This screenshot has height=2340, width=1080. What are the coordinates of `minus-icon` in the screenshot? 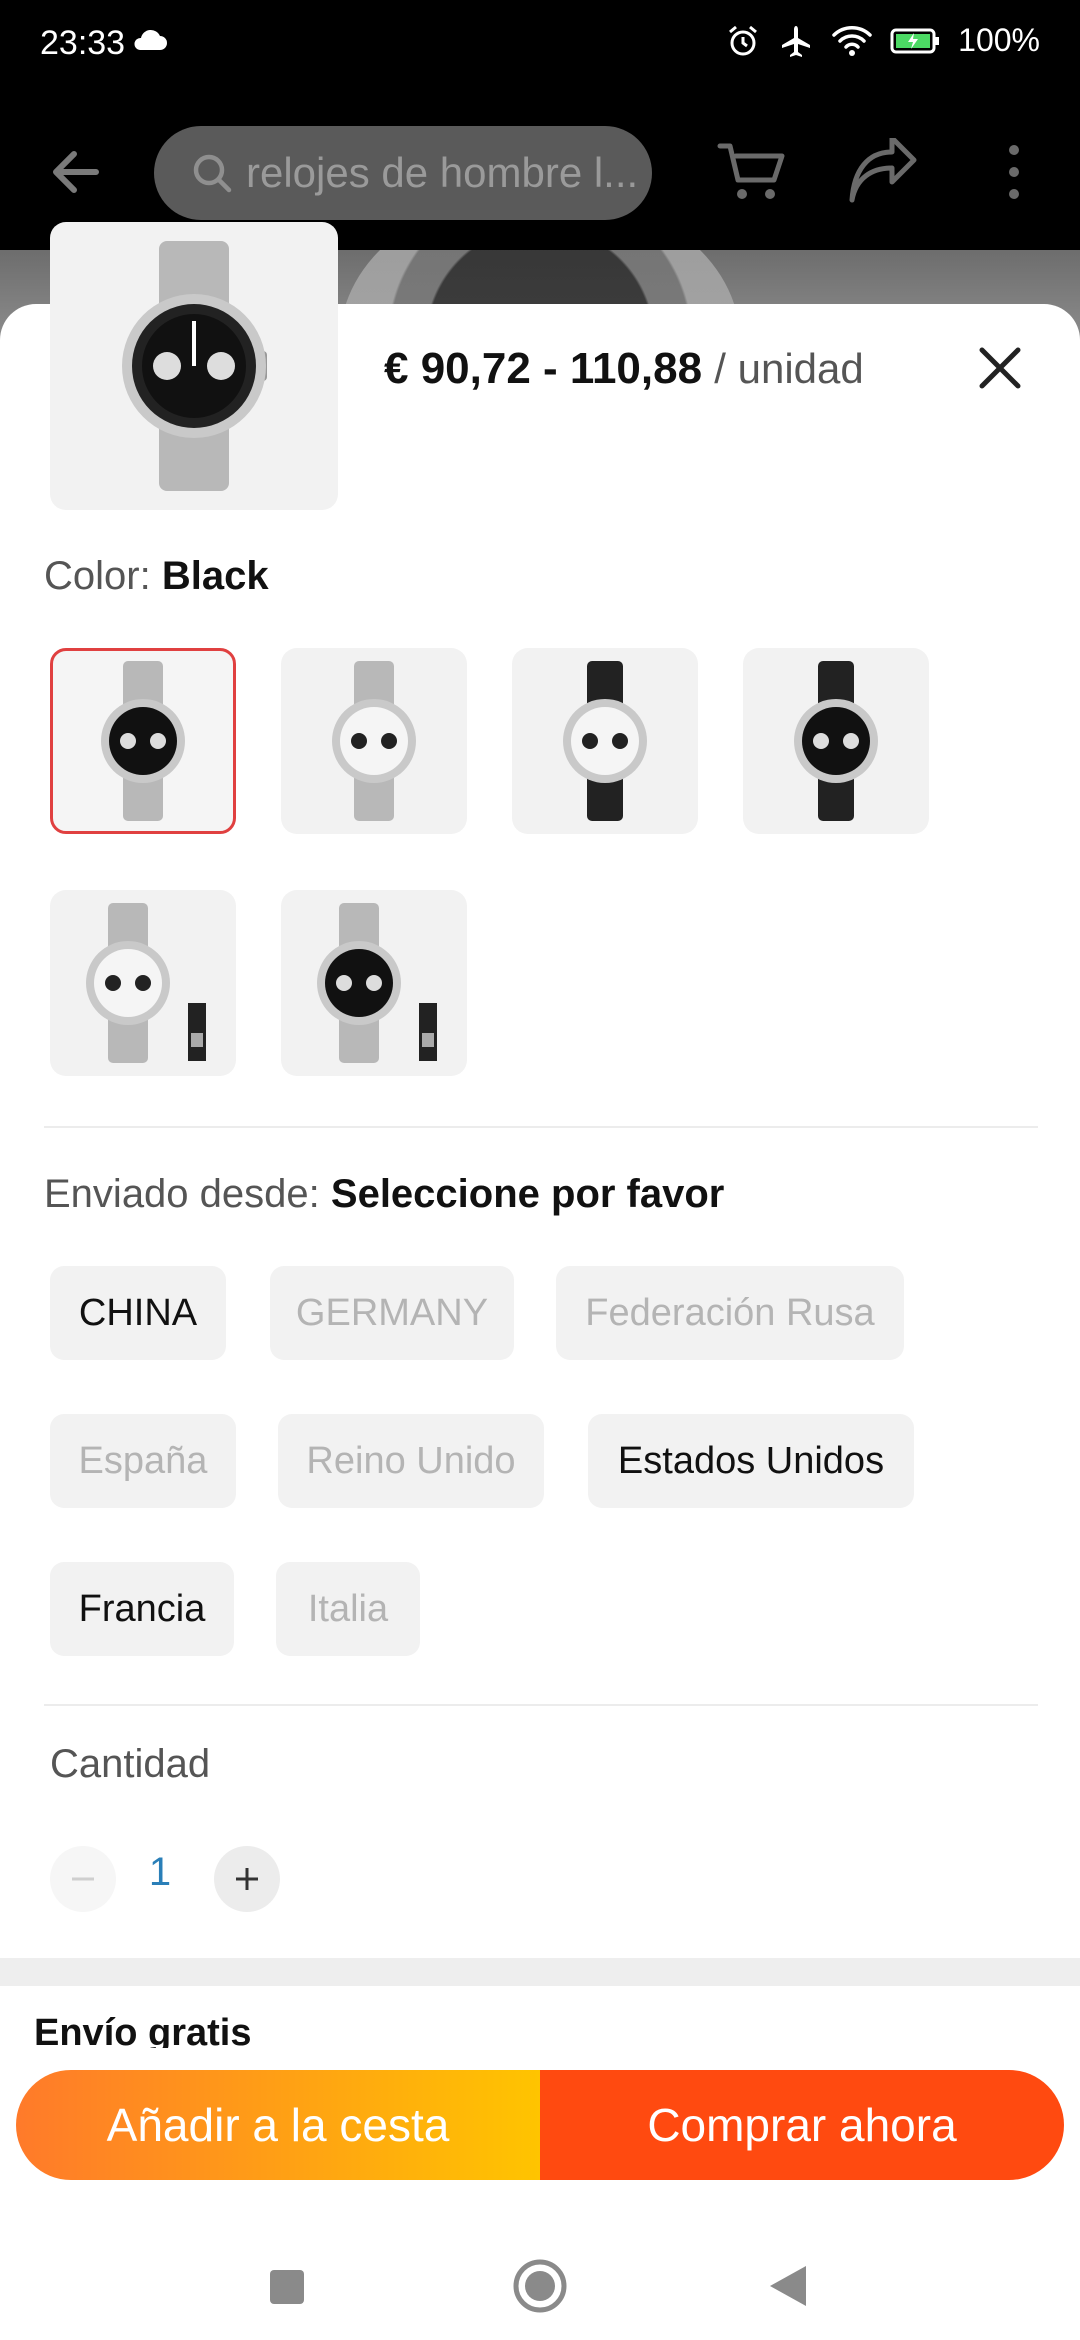 It's located at (83, 1879).